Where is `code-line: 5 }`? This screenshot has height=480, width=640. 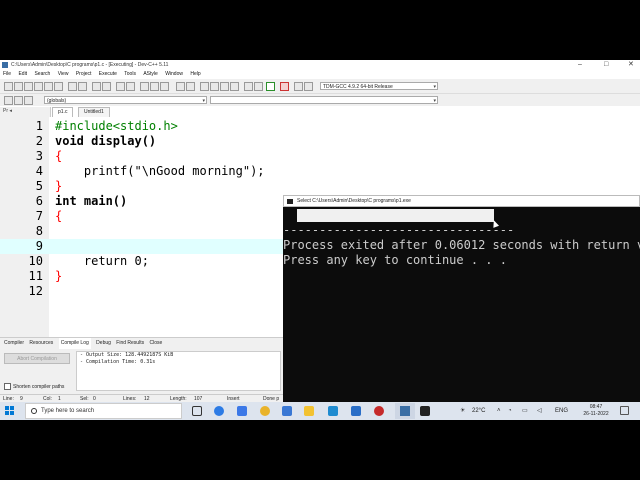 code-line: 5 } is located at coordinates (320, 186).